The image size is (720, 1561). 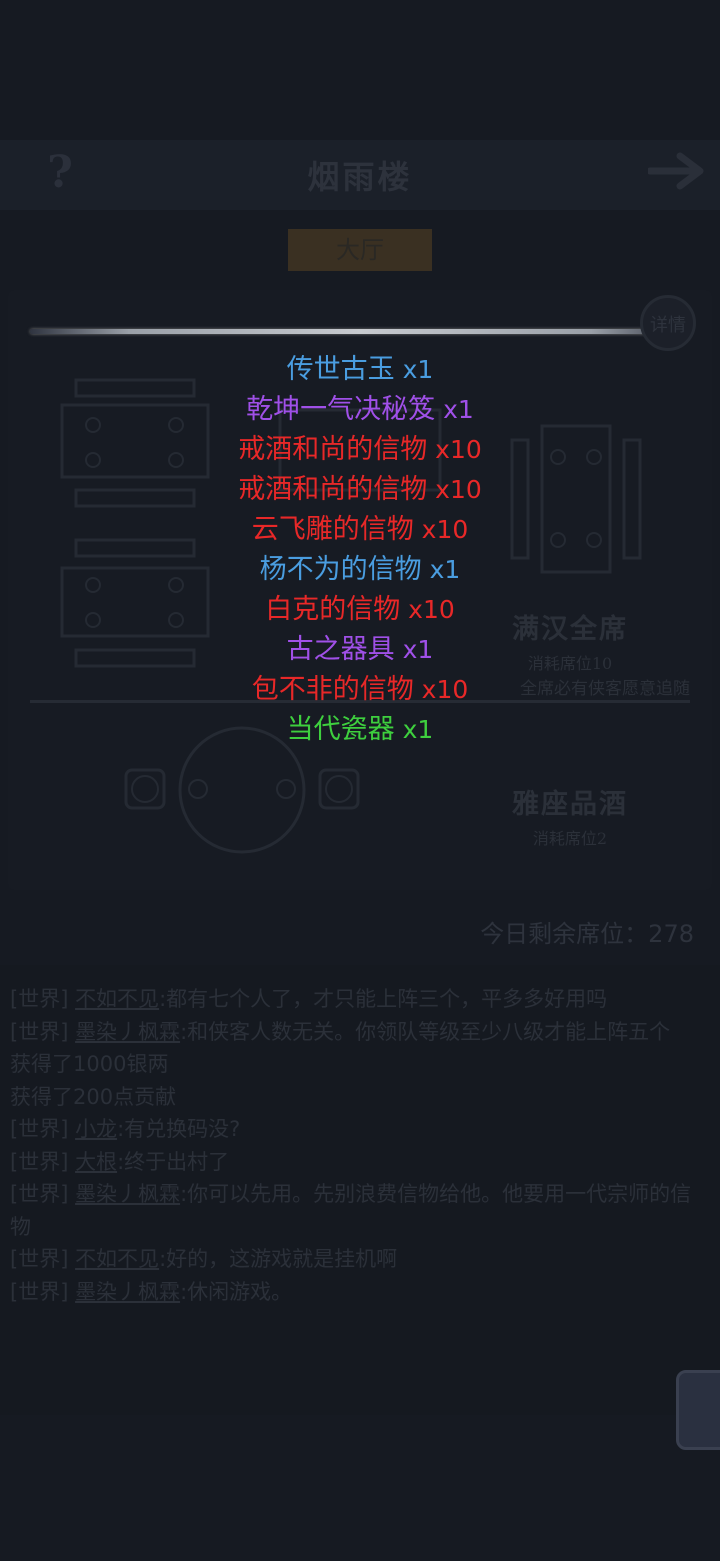 I want to click on reward-item: 乾坤一气决秘笈 x1, so click(x=360, y=410).